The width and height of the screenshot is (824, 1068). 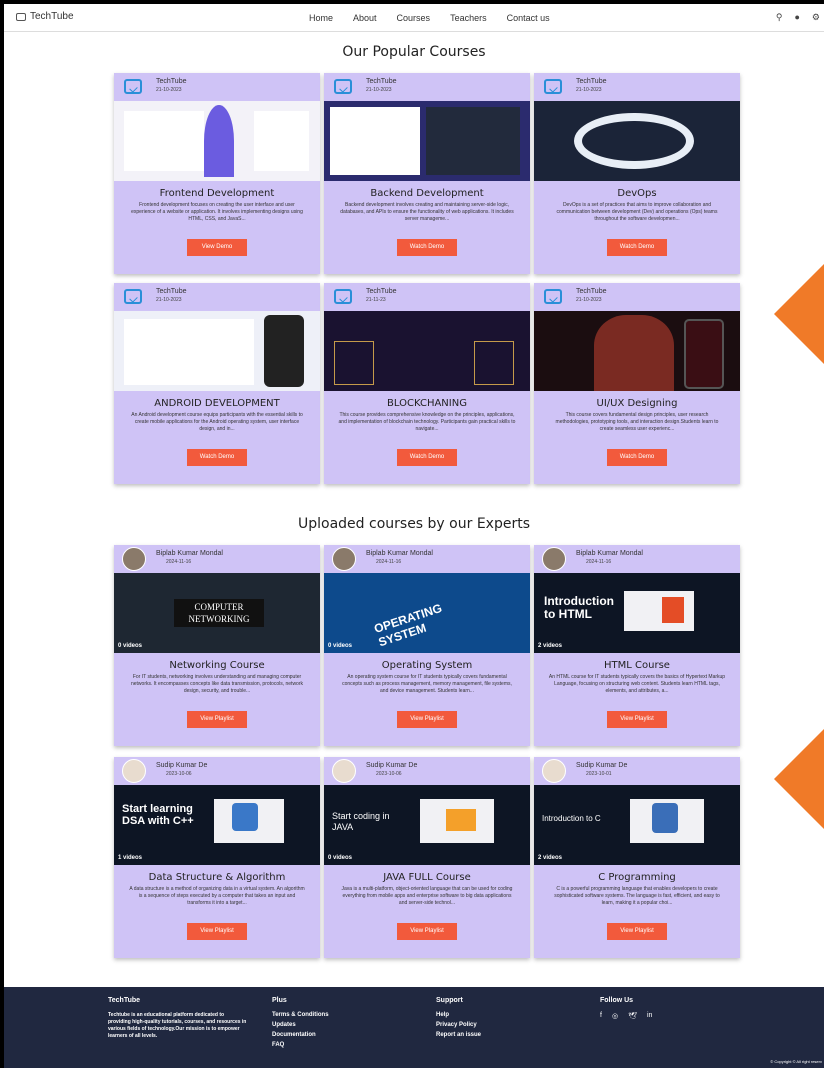 What do you see at coordinates (579, 607) in the screenshot?
I see `thumbnail-text: Introduction to HTML` at bounding box center [579, 607].